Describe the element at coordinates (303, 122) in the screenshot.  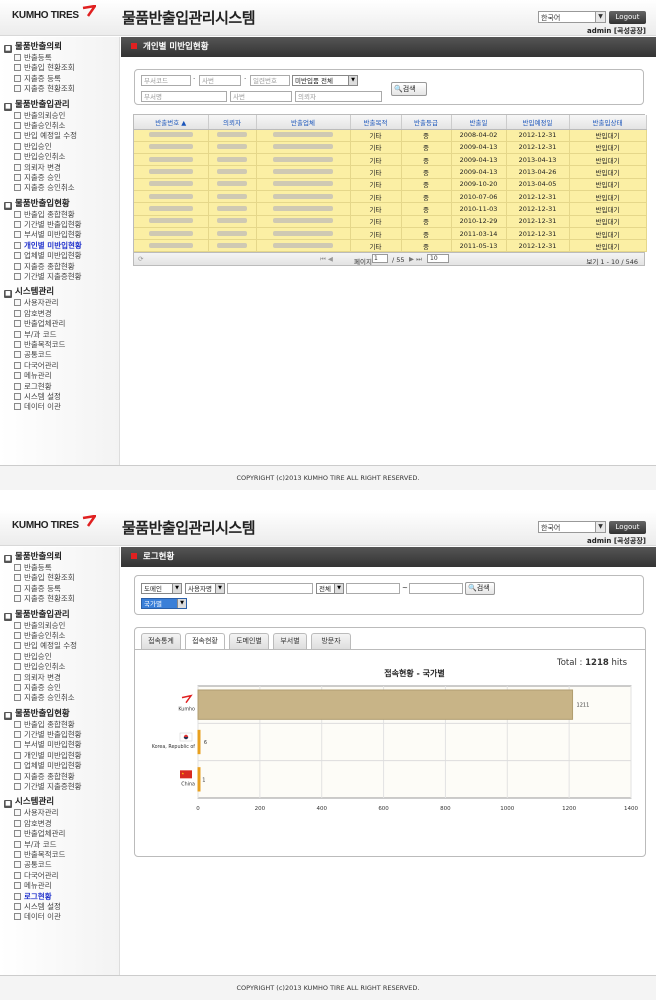
I see `column-header: 반출업체` at that location.